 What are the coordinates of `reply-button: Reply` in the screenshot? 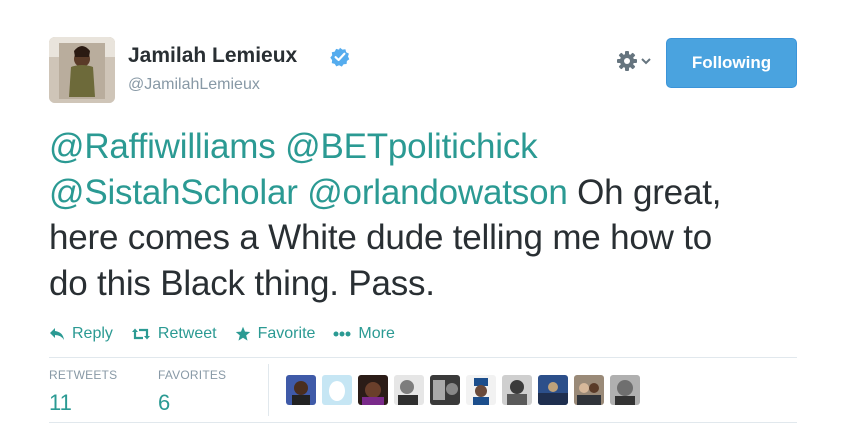 It's located at (81, 334).